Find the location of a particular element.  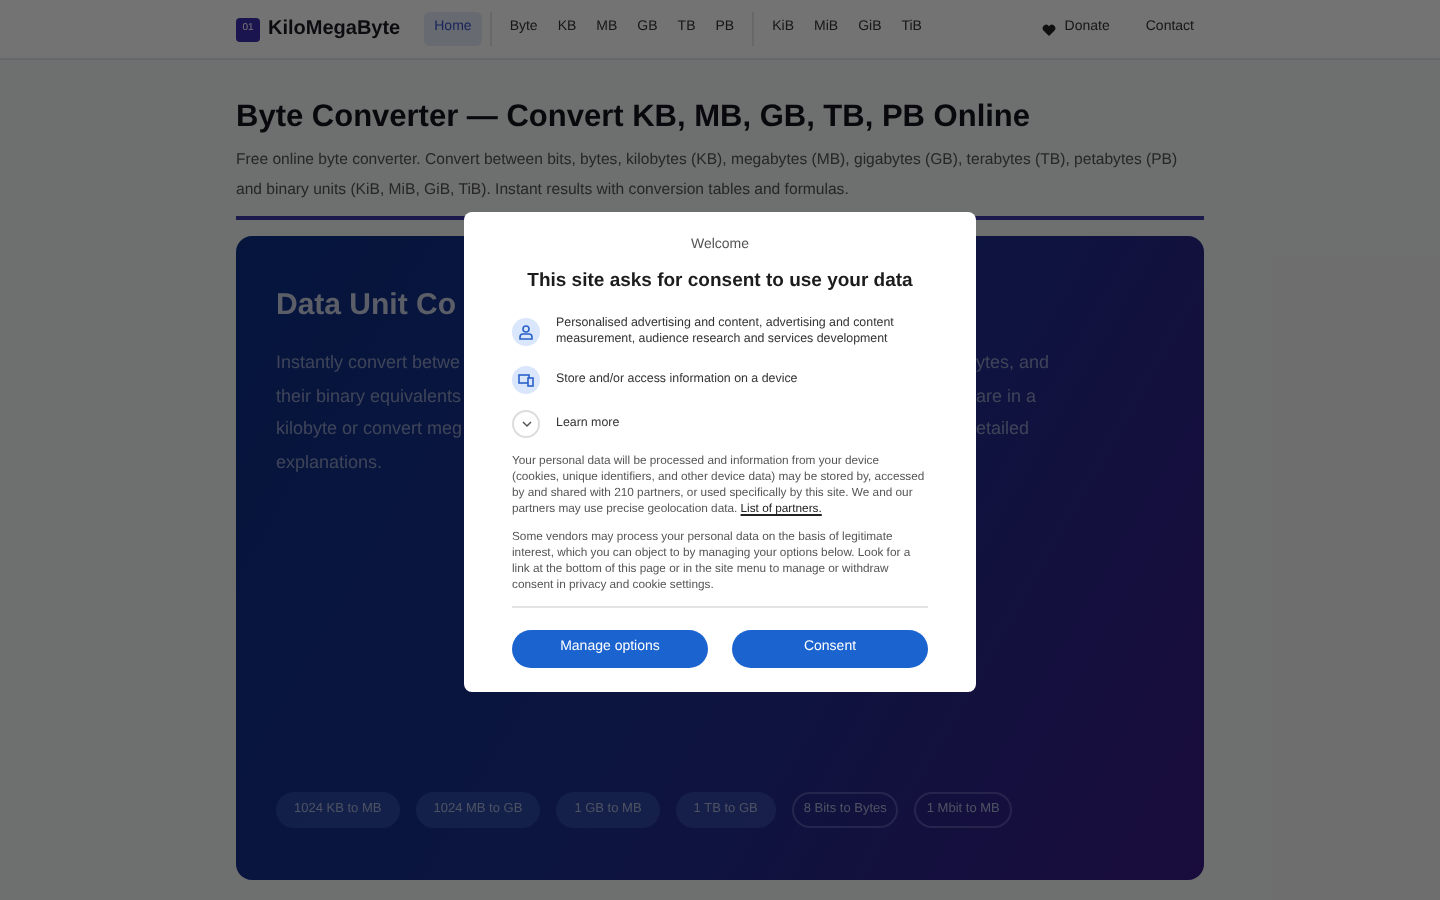

dialog-title: This site asks for consent to use your data is located at coordinates (720, 281).